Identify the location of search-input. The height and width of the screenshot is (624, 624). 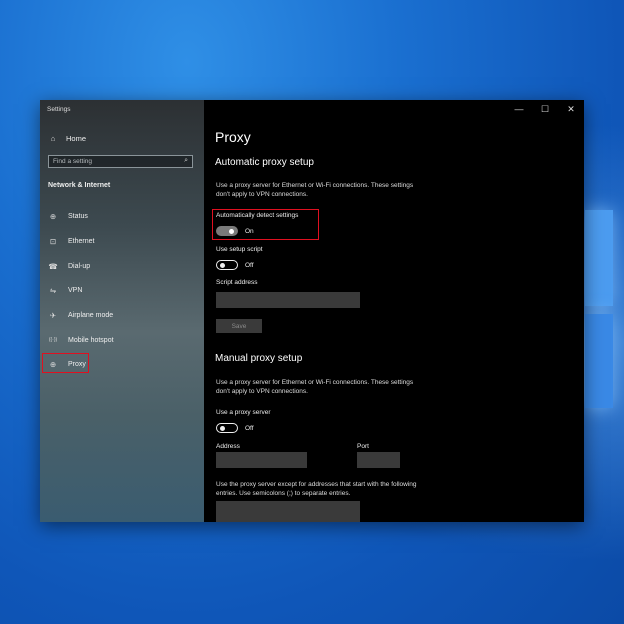
(113, 161).